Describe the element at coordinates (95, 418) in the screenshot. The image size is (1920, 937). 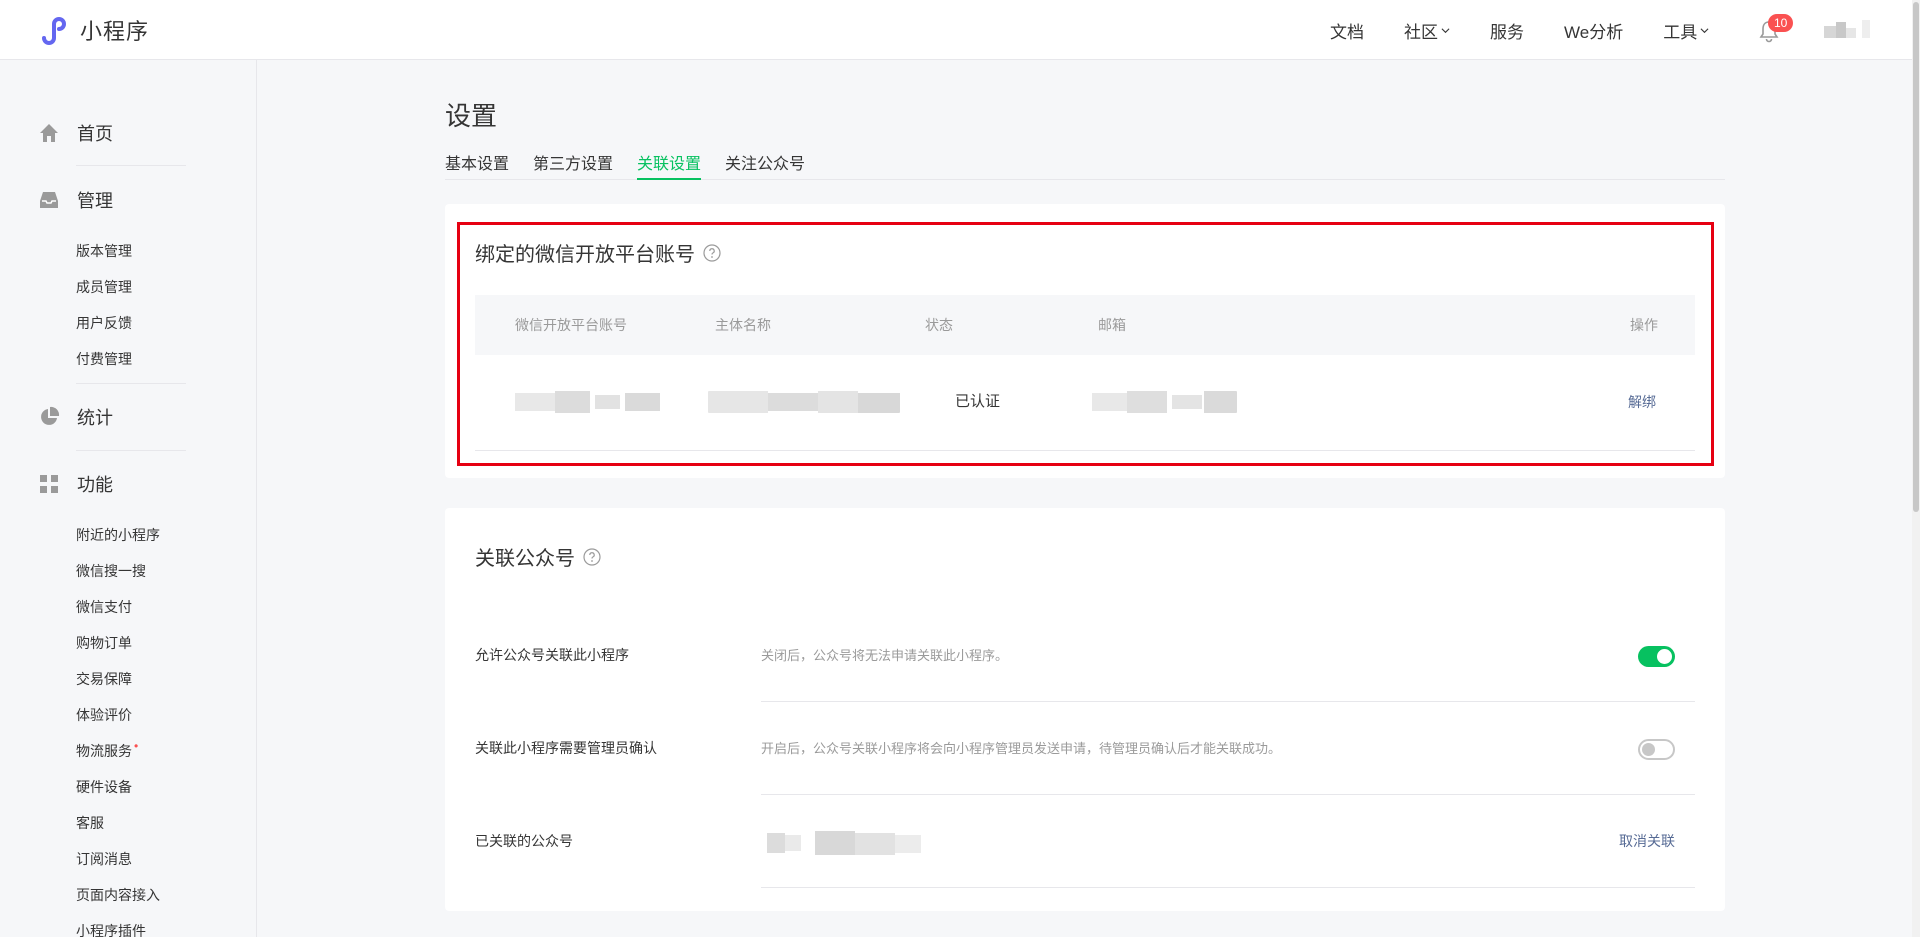
I see `sidebar-group-label: 统计` at that location.